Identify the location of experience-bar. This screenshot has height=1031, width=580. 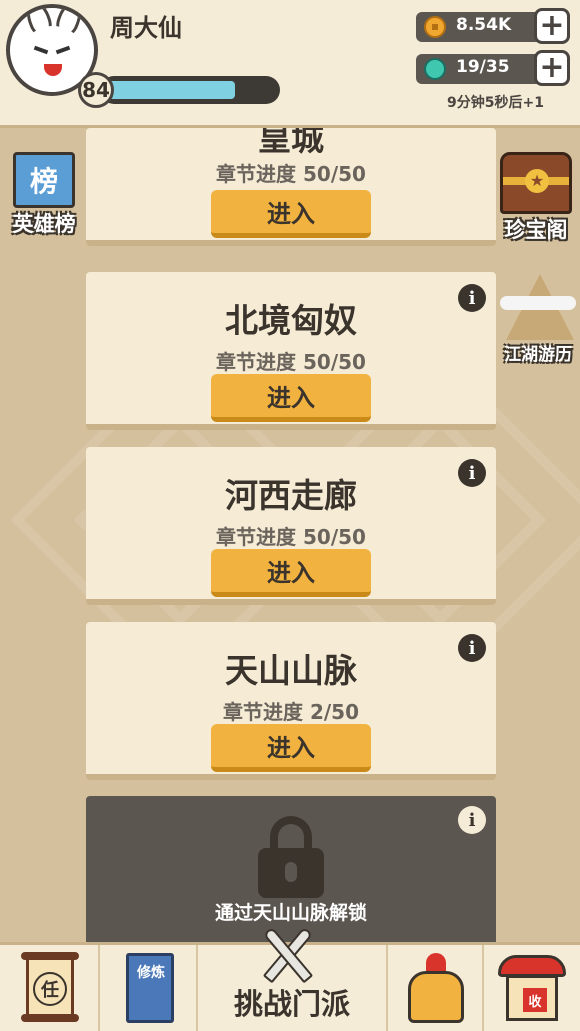
(190, 90).